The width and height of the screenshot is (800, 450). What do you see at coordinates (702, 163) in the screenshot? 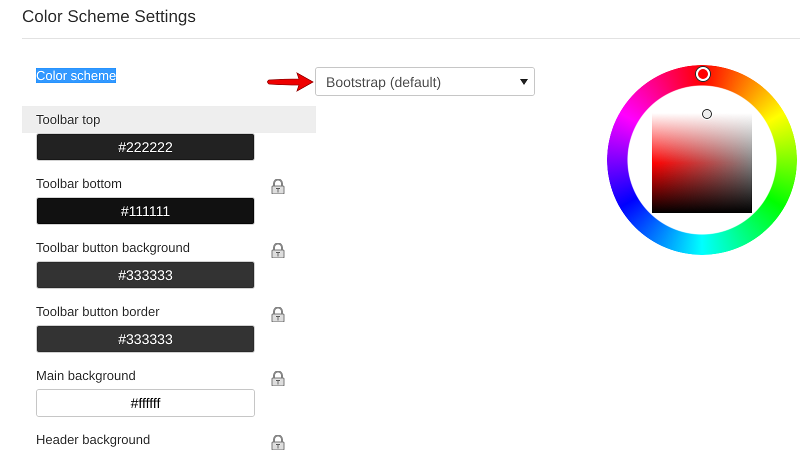
I see `saturation-square` at bounding box center [702, 163].